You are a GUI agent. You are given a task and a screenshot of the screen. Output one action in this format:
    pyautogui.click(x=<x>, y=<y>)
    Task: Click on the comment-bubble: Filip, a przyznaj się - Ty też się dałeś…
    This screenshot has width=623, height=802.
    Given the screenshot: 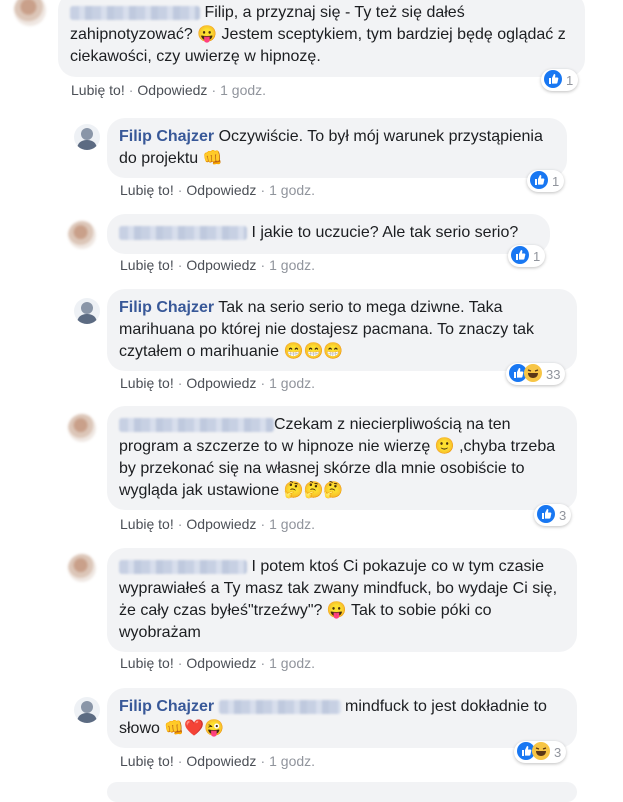 What is the action you would take?
    pyautogui.click(x=321, y=38)
    